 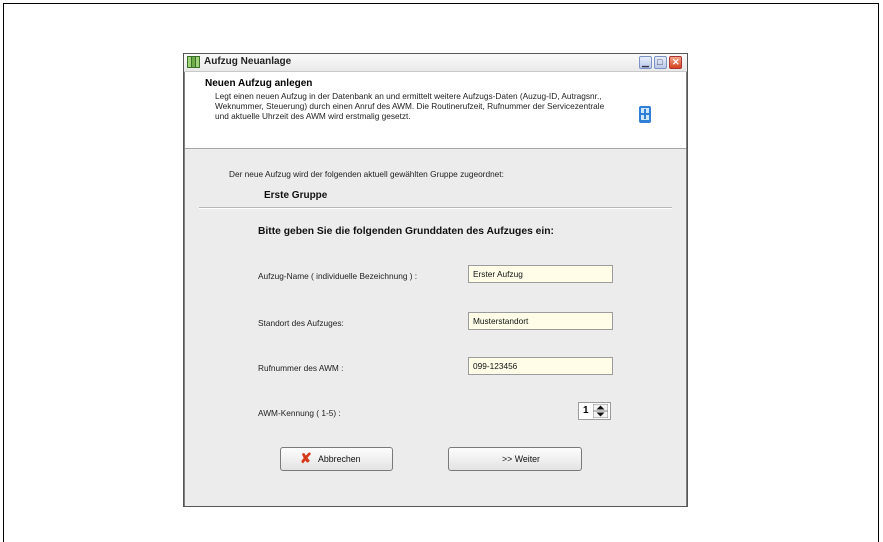 I want to click on spinner-arrows-icon, so click(x=600, y=411).